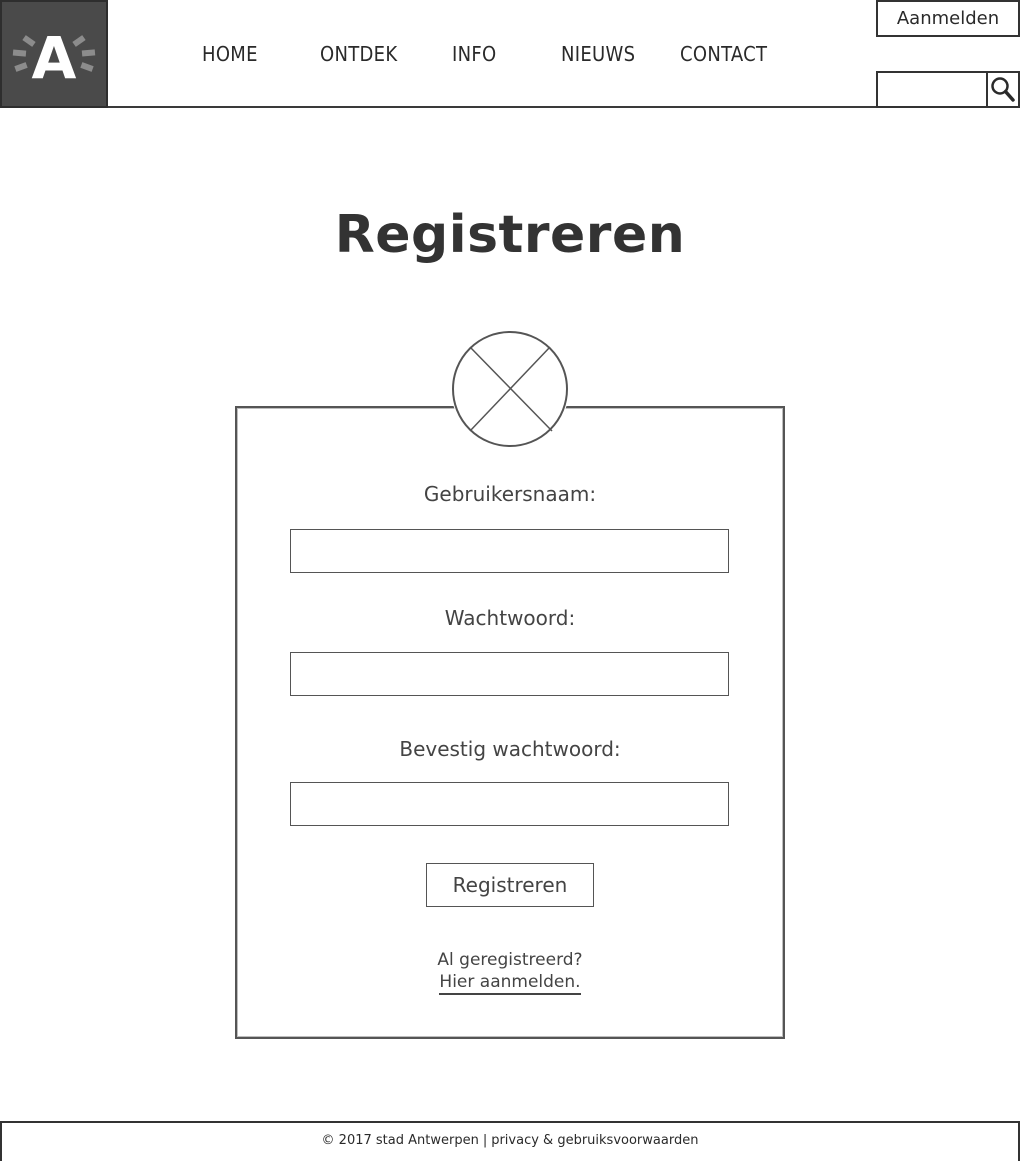 The height and width of the screenshot is (1161, 1020). What do you see at coordinates (509, 674) in the screenshot?
I see `password-field` at bounding box center [509, 674].